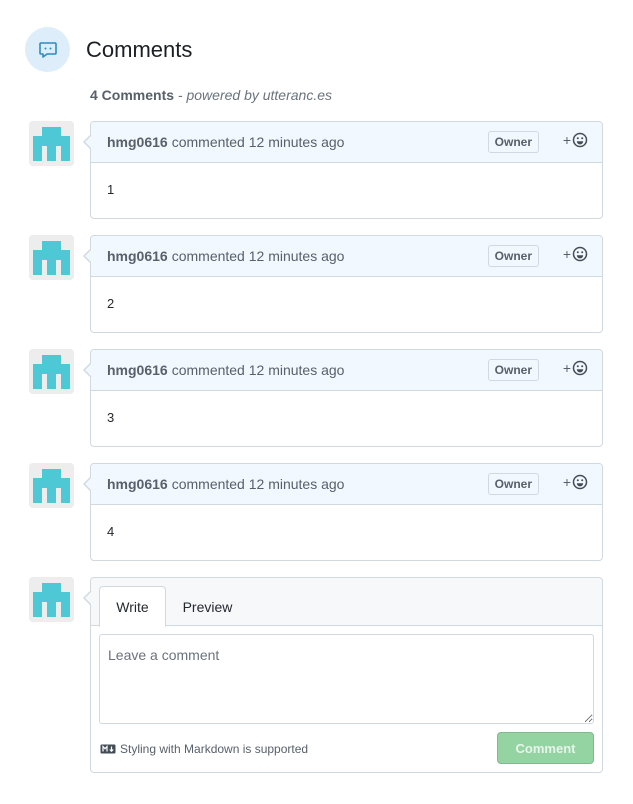 The width and height of the screenshot is (633, 804). I want to click on comment-body: 3, so click(111, 417).